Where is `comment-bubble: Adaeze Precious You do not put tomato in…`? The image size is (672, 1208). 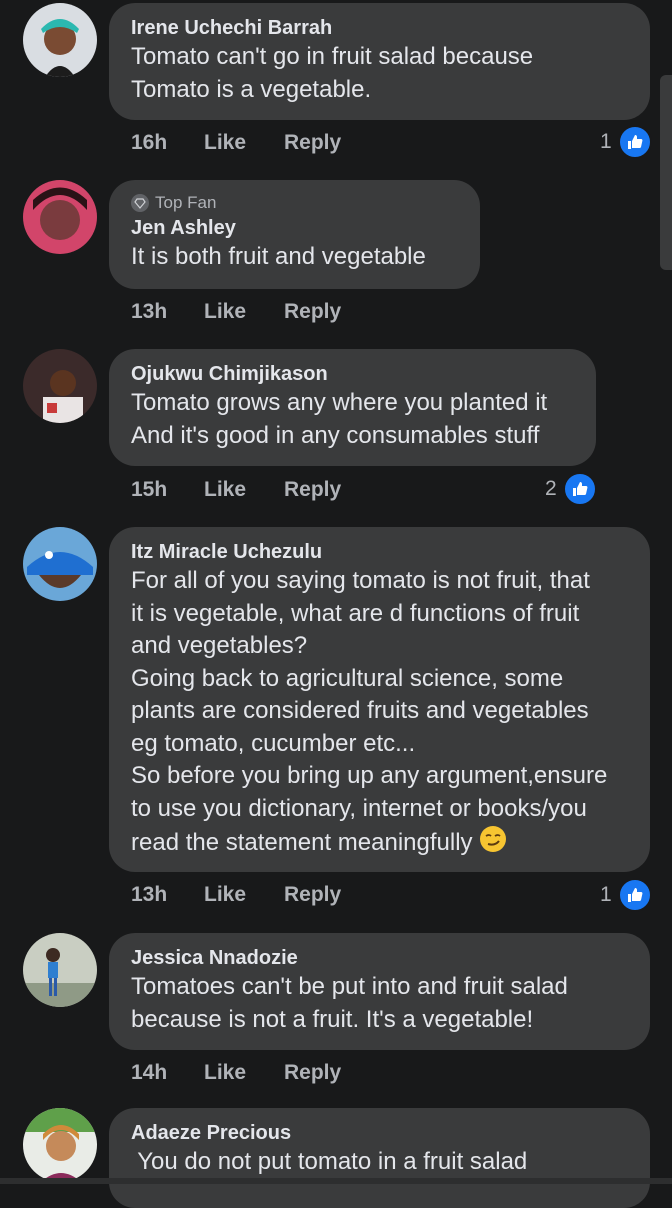
comment-bubble: Adaeze Precious You do not put tomato in… is located at coordinates (379, 1158).